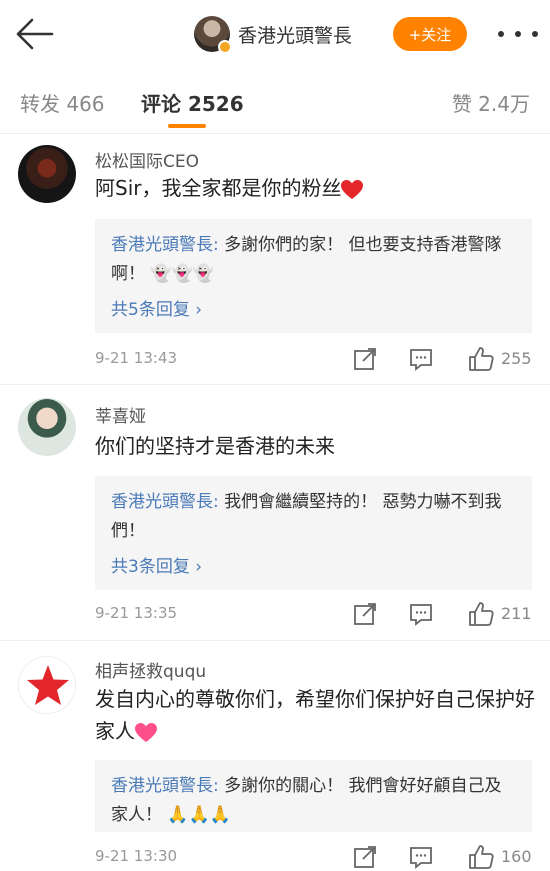 The image size is (550, 871). I want to click on comment-time: 9-21 13:35, so click(136, 613).